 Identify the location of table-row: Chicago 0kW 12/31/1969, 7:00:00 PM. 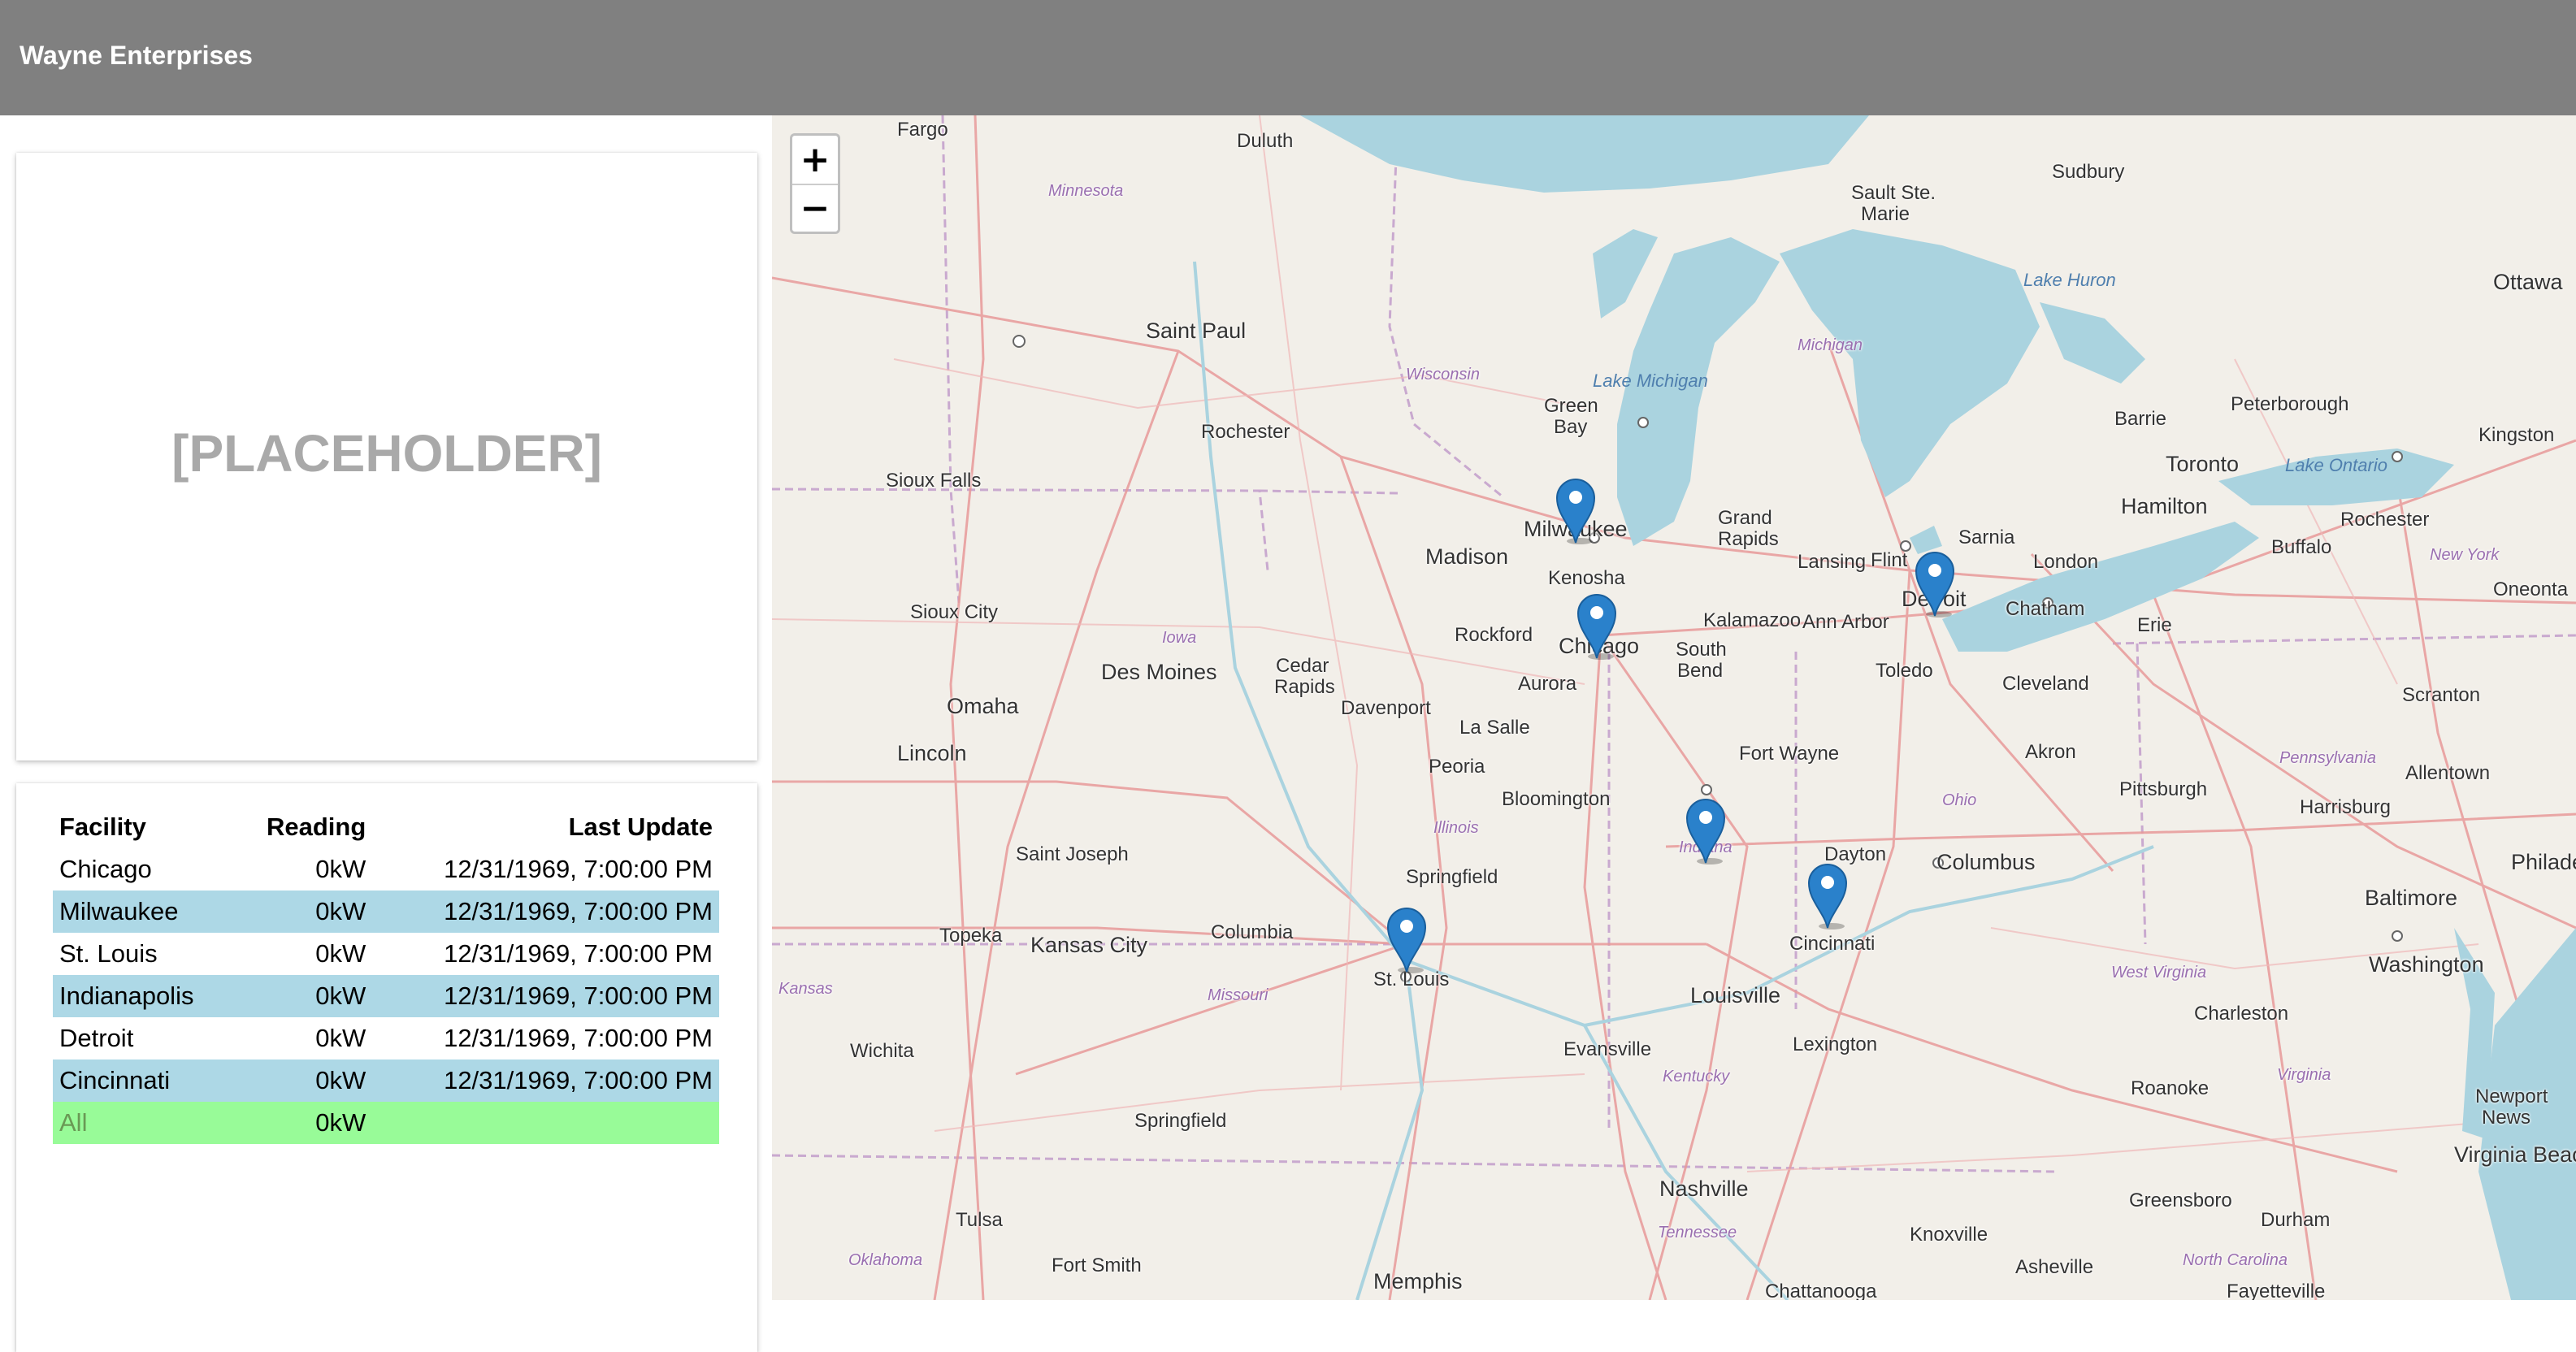
(386, 869).